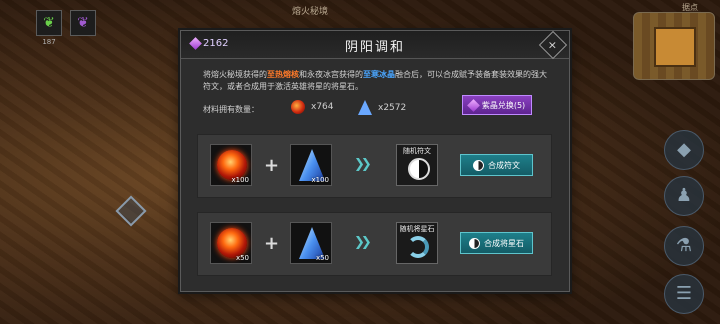 The height and width of the screenshot is (324, 720). Describe the element at coordinates (231, 109) in the screenshot. I see `owned-label: 材料拥有数量：` at that location.